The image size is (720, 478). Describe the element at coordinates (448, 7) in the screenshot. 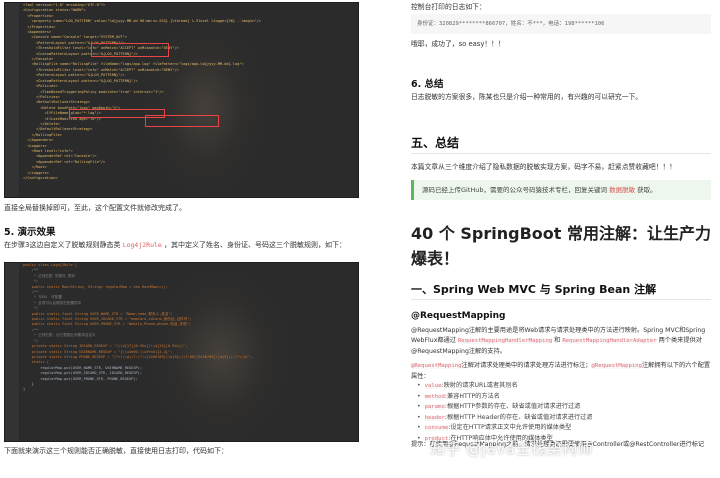

I see `console-caption: 控制台打印的日志如下：` at that location.